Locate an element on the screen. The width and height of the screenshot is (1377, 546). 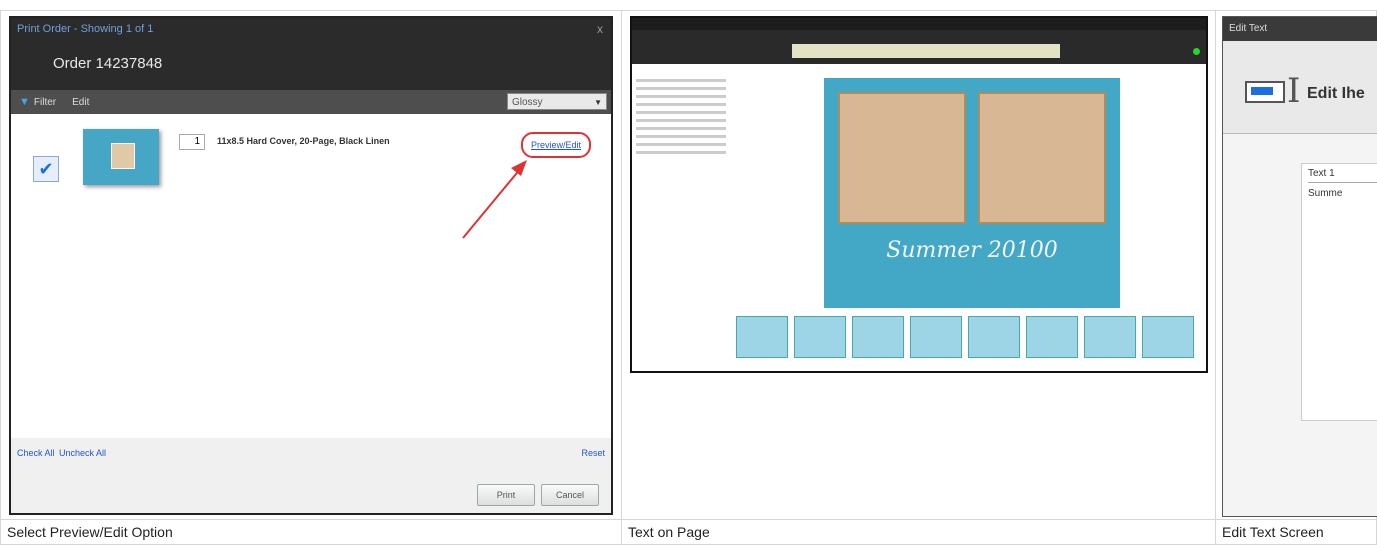
red-arrow-annotation is located at coordinates (494, 199).